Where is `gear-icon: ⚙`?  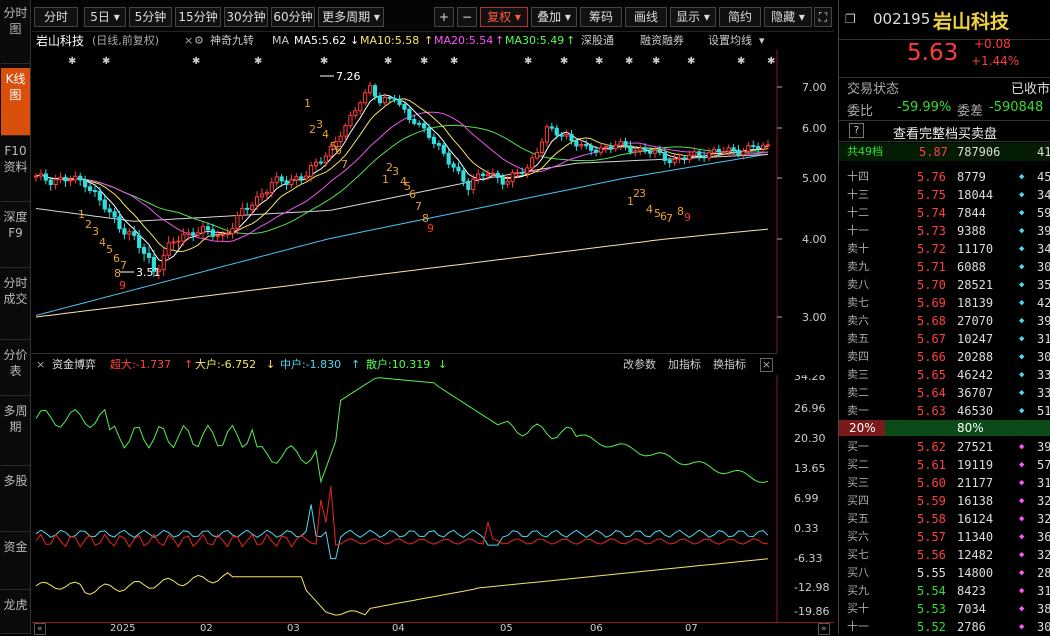 gear-icon: ⚙ is located at coordinates (199, 41).